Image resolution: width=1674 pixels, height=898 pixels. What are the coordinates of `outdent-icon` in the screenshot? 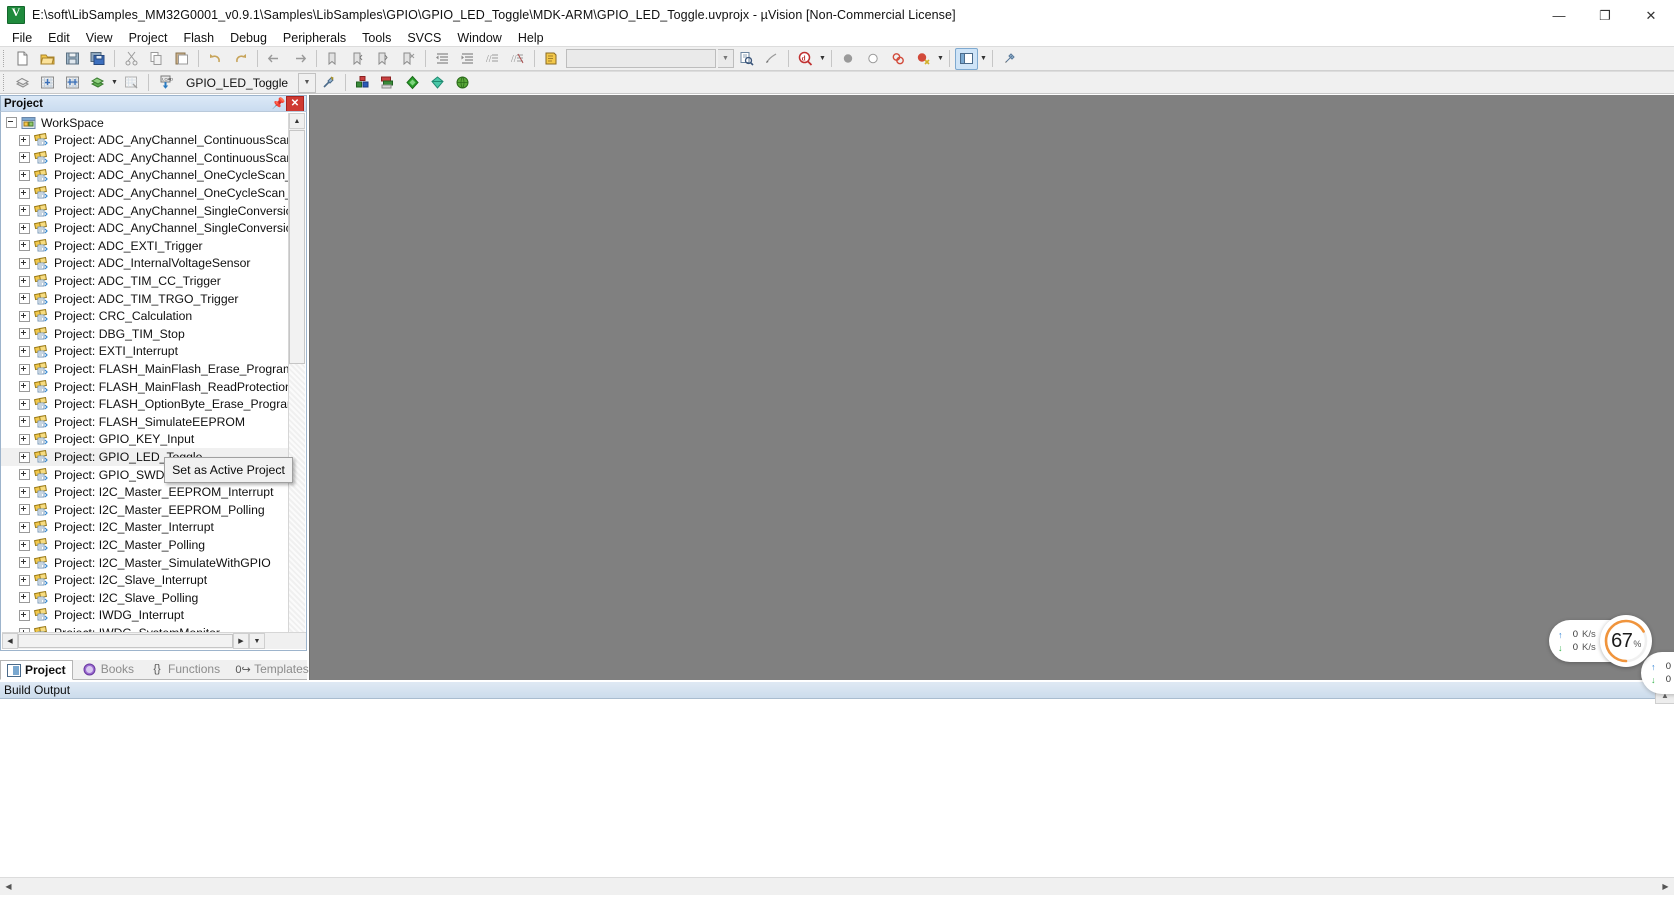 It's located at (467, 59).